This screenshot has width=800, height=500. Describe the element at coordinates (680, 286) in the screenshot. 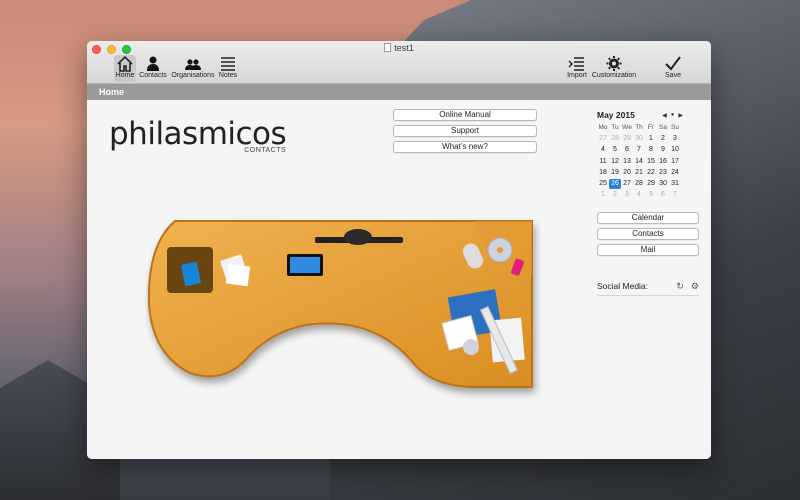

I see `refresh-icon: ↻` at that location.